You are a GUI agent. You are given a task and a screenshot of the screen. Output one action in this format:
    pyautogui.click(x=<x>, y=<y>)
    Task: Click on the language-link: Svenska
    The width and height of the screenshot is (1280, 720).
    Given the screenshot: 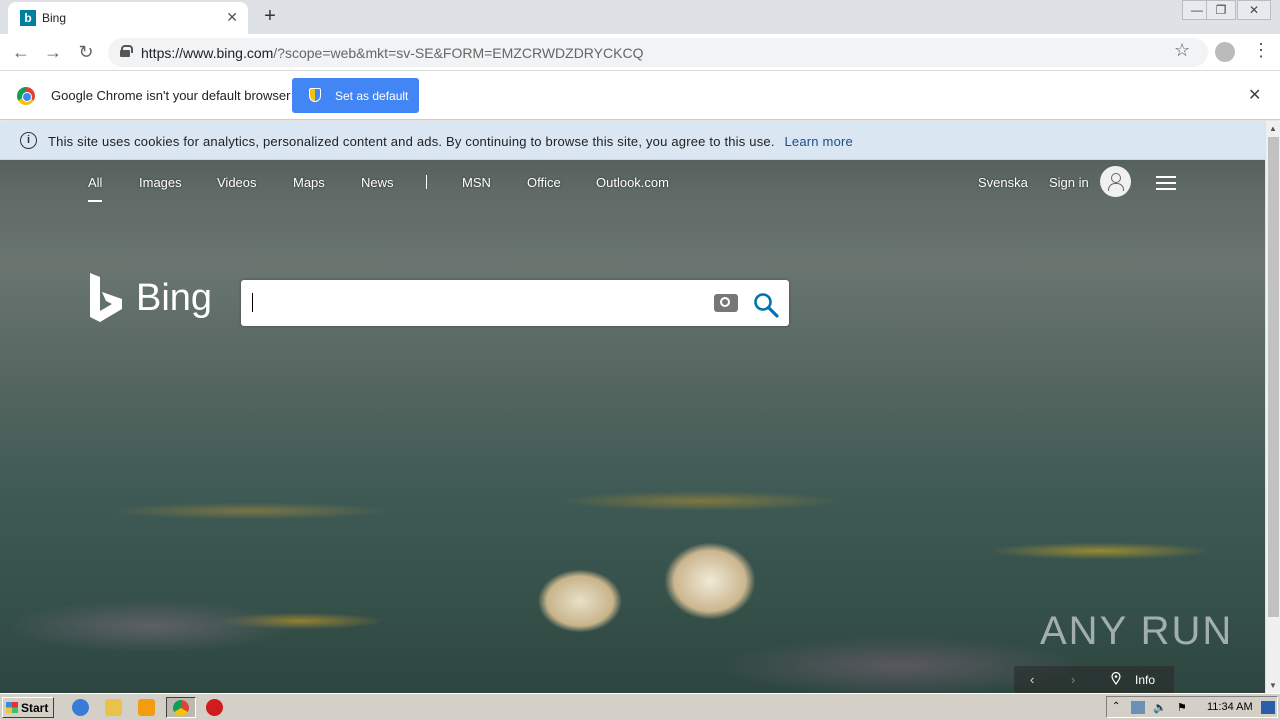 What is the action you would take?
    pyautogui.click(x=1003, y=182)
    